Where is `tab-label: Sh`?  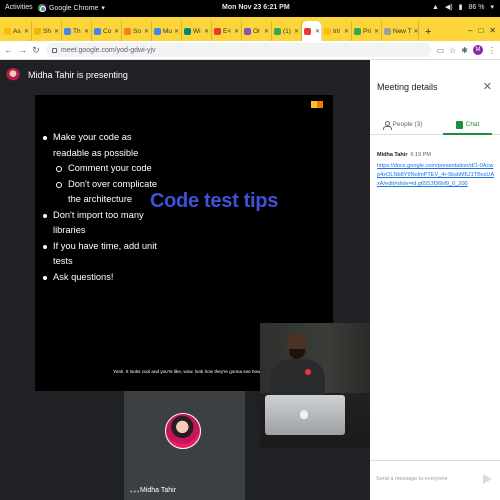
tab-label: Sh is located at coordinates (47, 31).